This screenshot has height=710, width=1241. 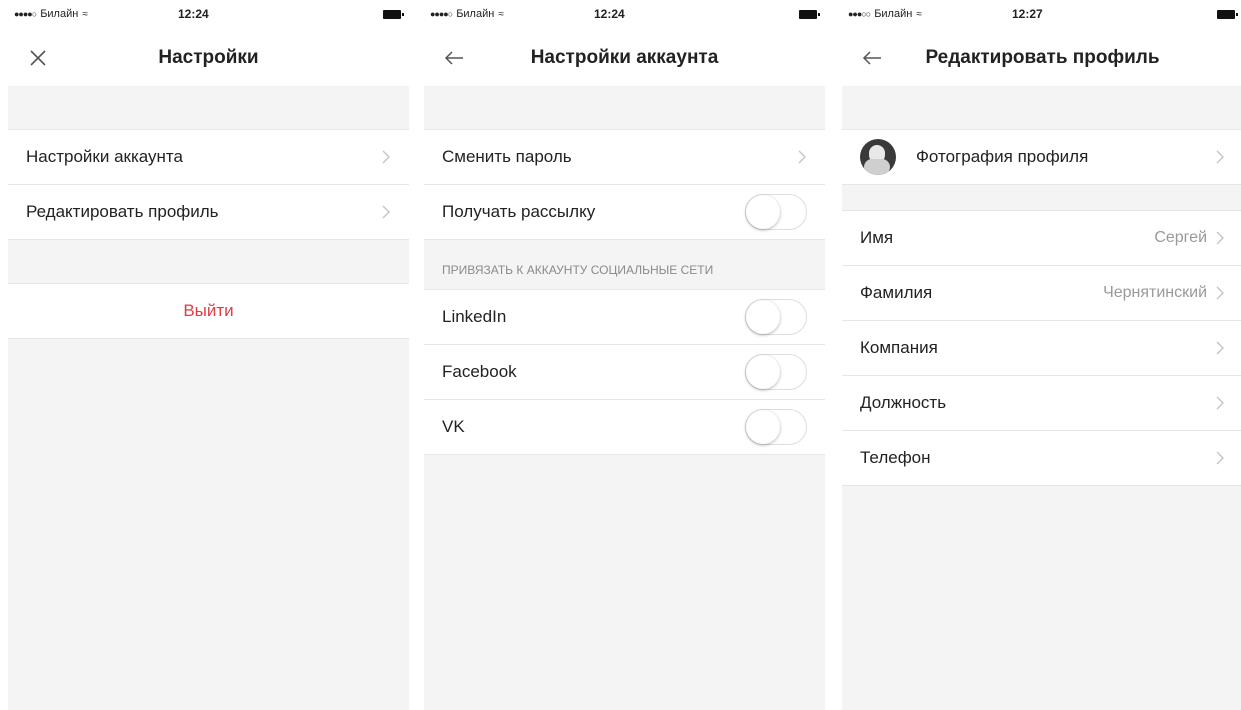 I want to click on company-field: Компания, so click(x=1041, y=348).